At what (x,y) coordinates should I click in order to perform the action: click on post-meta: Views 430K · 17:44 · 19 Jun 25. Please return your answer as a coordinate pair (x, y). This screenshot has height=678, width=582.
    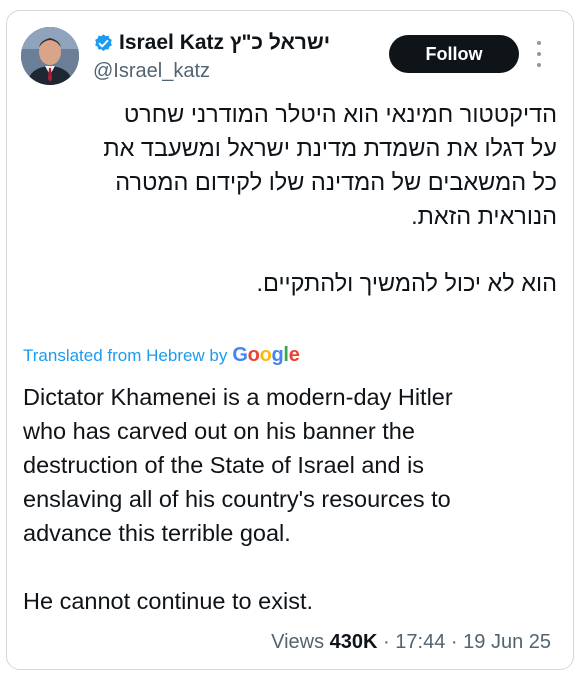
    Looking at the image, I should click on (411, 642).